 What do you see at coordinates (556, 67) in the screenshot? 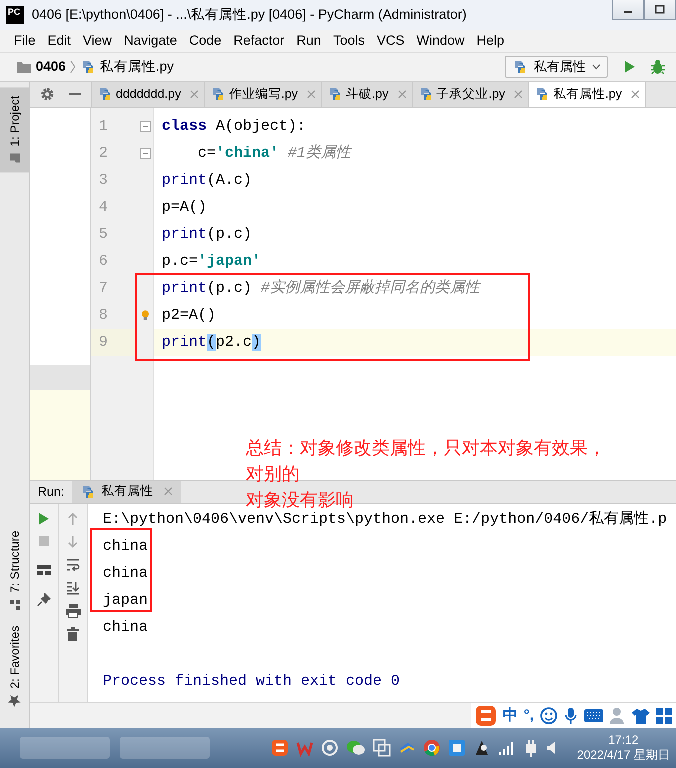
I see `run-config-dropdown: 私有属性` at bounding box center [556, 67].